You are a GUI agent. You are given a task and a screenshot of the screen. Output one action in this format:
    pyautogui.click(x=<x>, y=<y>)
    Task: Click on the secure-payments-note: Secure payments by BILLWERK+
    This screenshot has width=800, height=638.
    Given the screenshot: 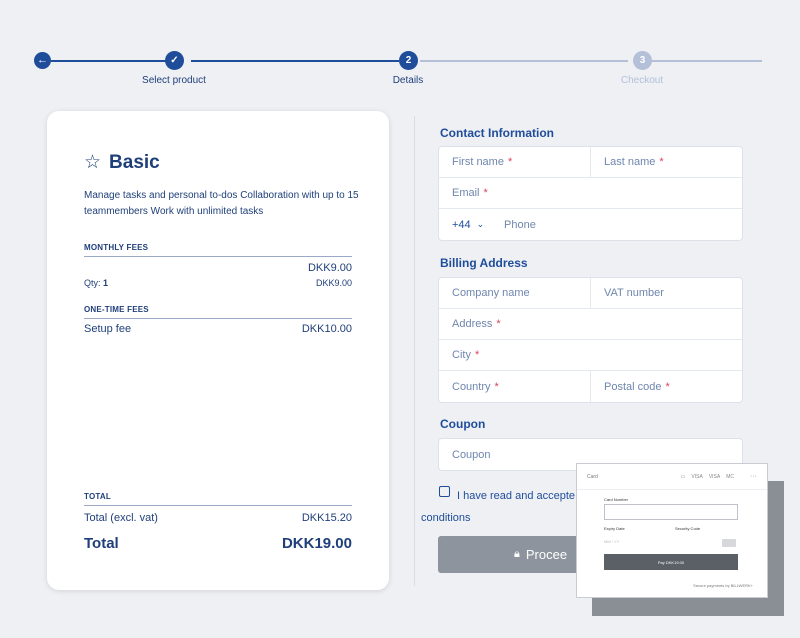 What is the action you would take?
    pyautogui.click(x=723, y=585)
    